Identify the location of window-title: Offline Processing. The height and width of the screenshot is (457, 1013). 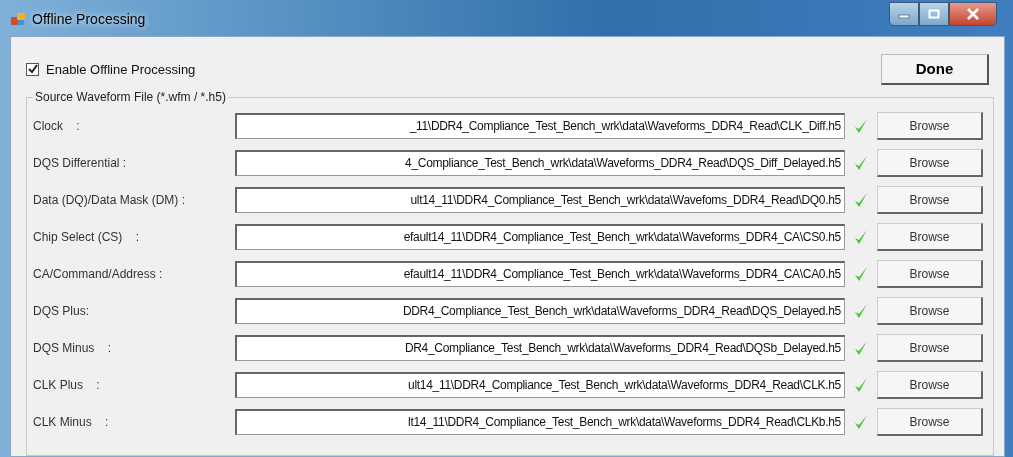
(89, 19).